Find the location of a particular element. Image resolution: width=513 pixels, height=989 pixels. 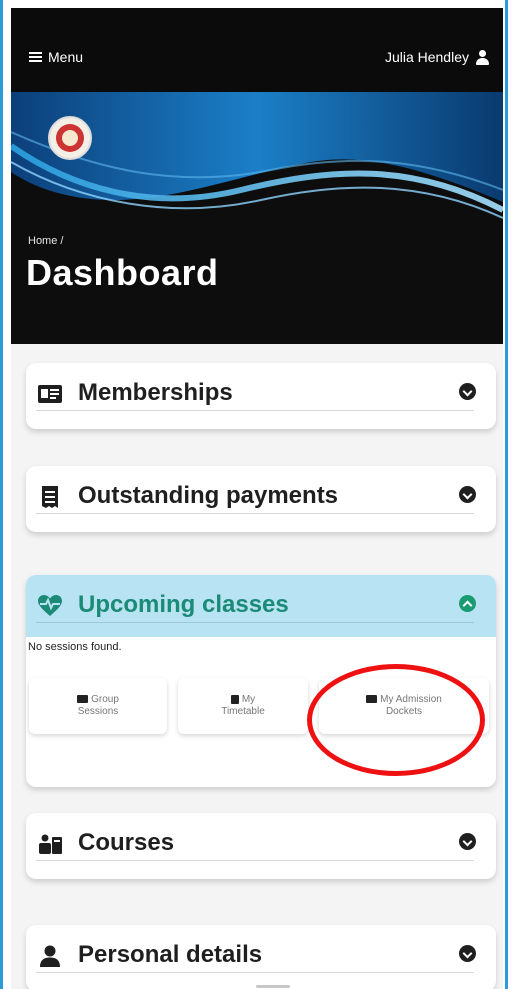

upcoming-classes-title: Upcoming classes is located at coordinates (183, 604).